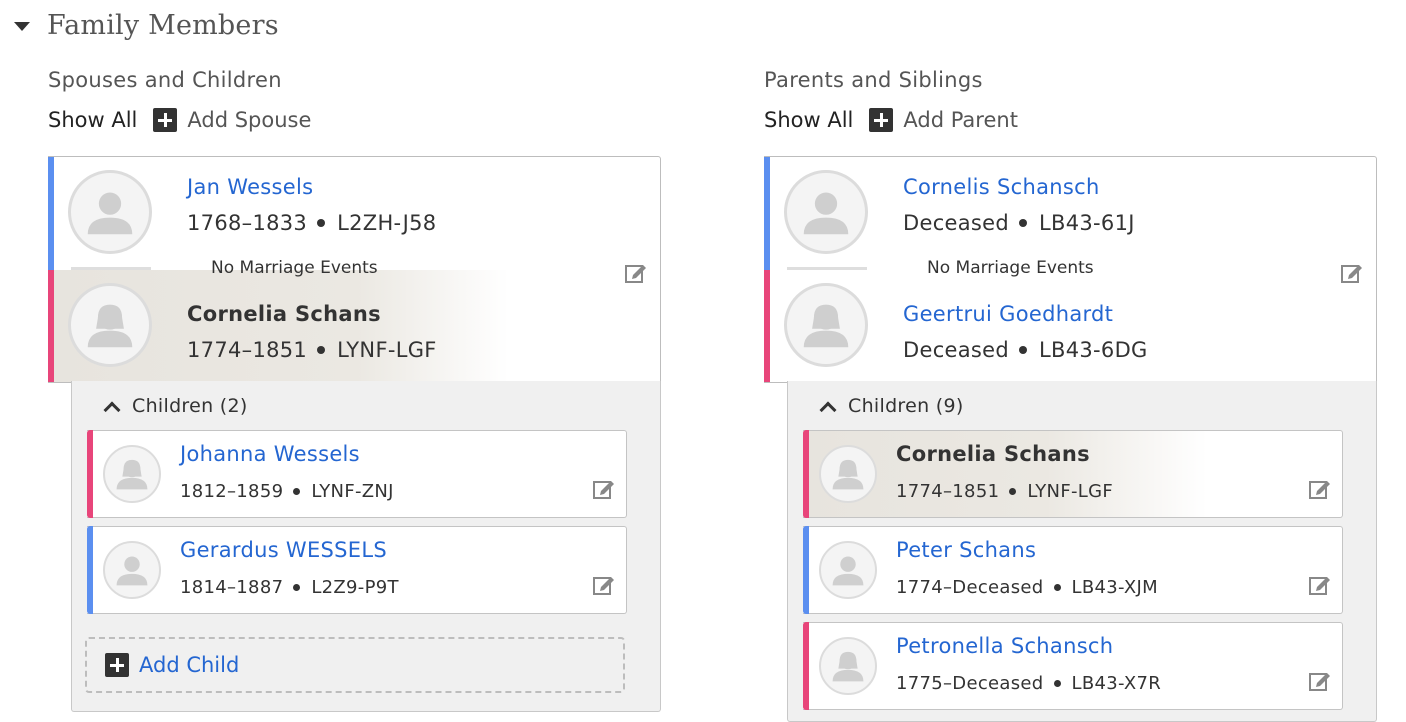 This screenshot has height=722, width=1406. Describe the element at coordinates (1087, 223) in the screenshot. I see `father-id: LB43-61J` at that location.